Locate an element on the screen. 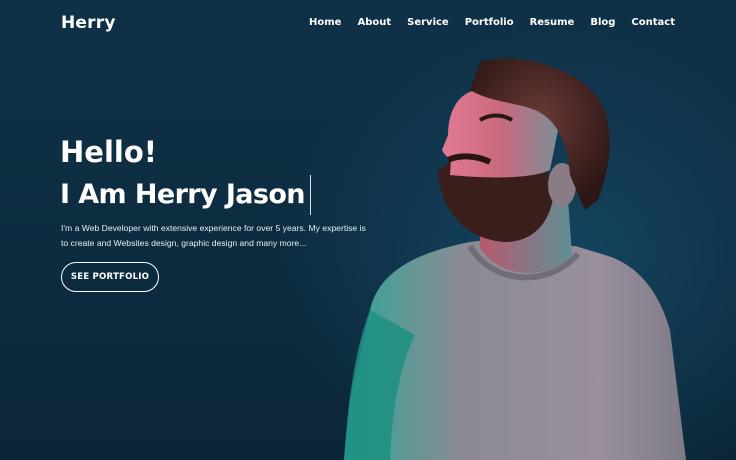 This screenshot has height=460, width=736. nav-item-resume: Resume is located at coordinates (552, 22).